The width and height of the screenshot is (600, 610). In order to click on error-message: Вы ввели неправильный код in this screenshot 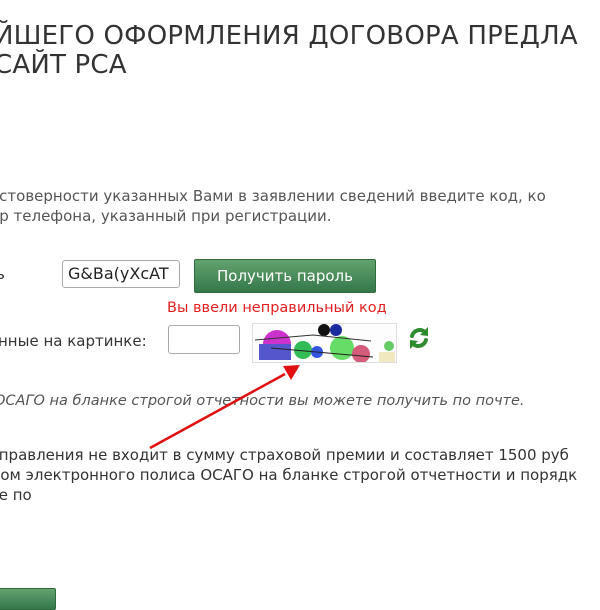, I will do `click(277, 308)`.